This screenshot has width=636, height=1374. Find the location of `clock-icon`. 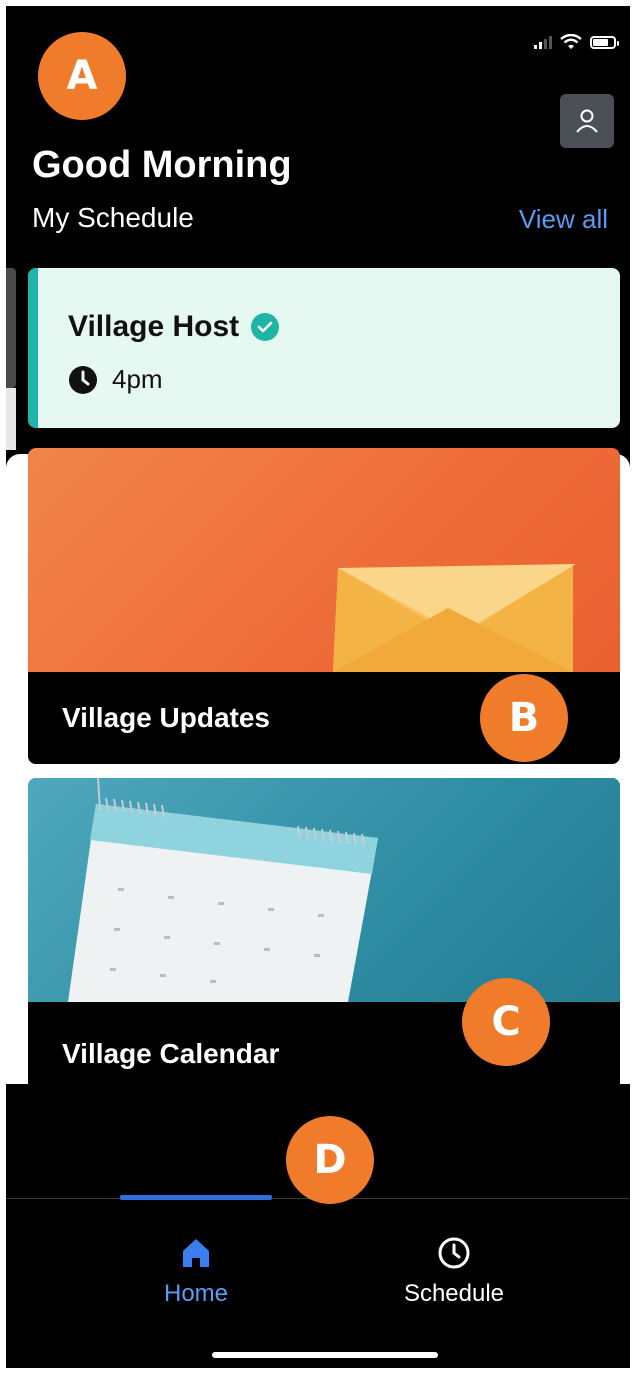

clock-icon is located at coordinates (83, 379).